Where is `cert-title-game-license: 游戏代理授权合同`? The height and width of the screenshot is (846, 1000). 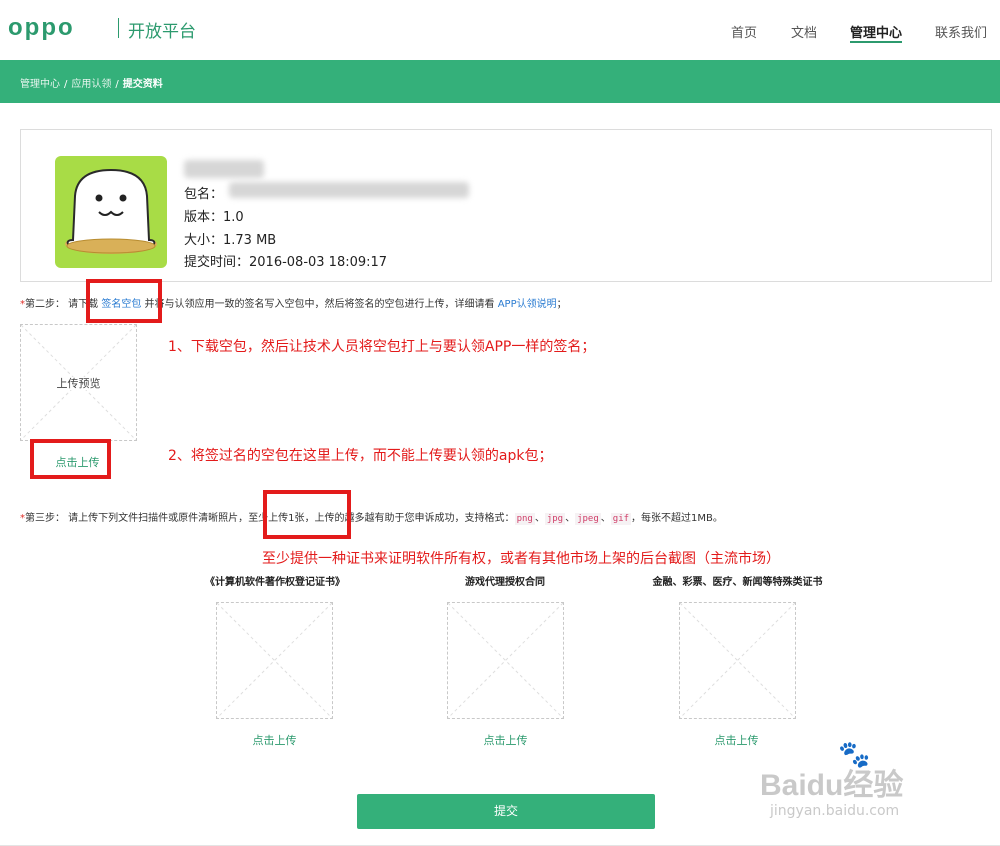
cert-title-game-license: 游戏代理授权合同 is located at coordinates (505, 582).